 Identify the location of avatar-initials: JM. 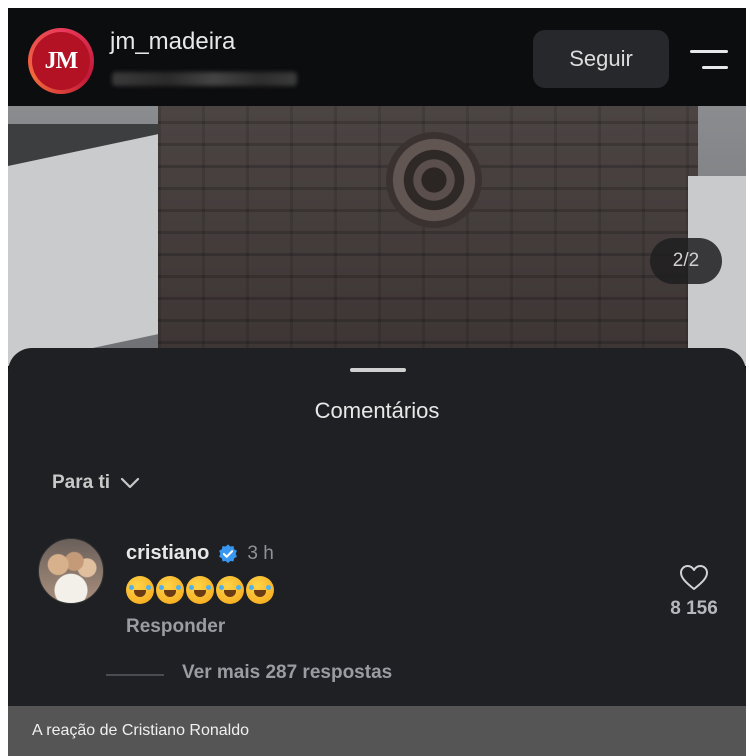
(61, 60).